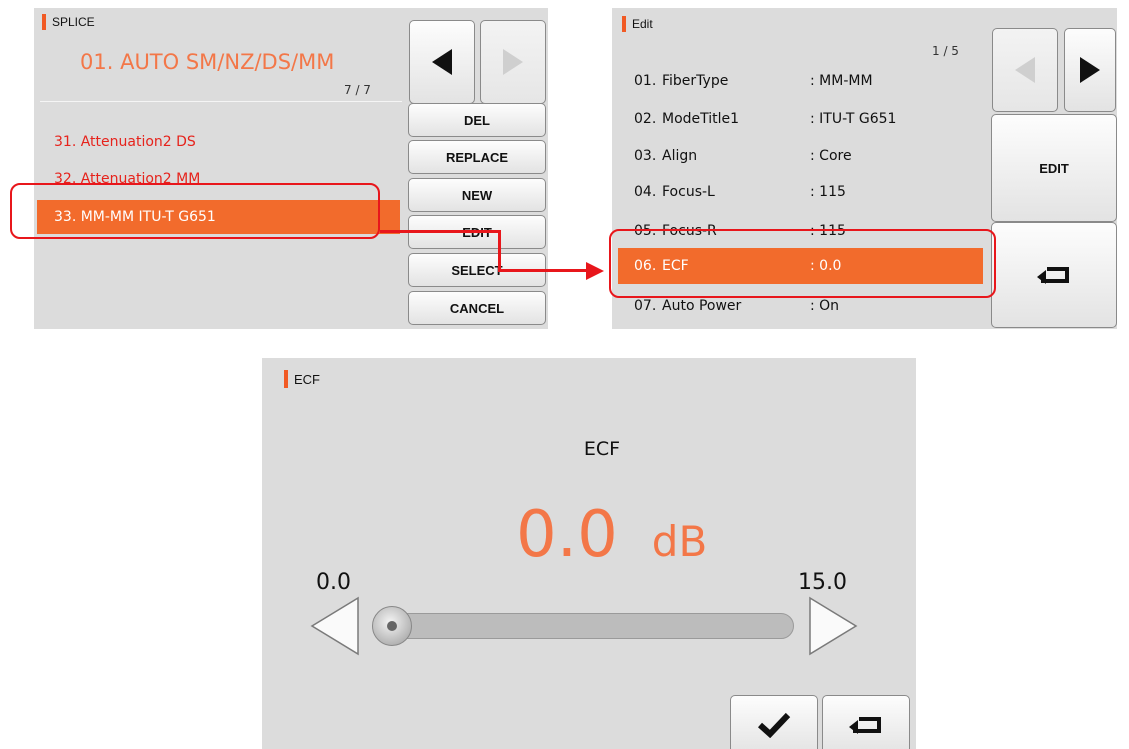 This screenshot has width=1129, height=749. I want to click on row-name: ModeTitle1, so click(701, 119).